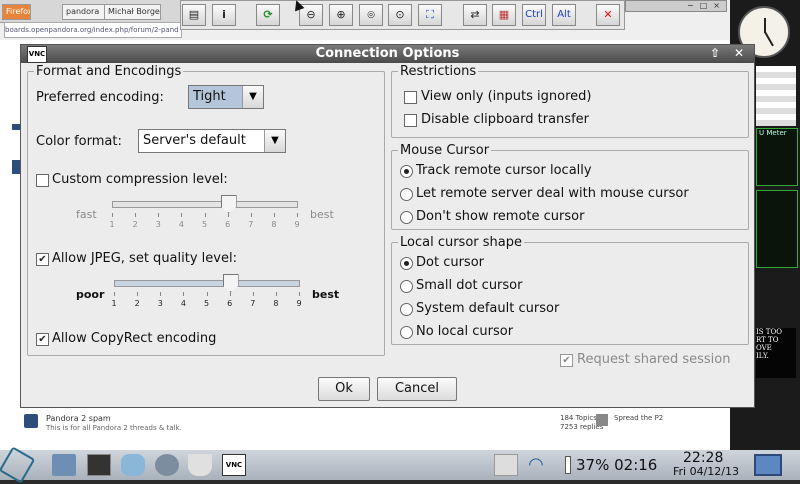  What do you see at coordinates (564, 15) in the screenshot?
I see `alt-key-button: Alt` at bounding box center [564, 15].